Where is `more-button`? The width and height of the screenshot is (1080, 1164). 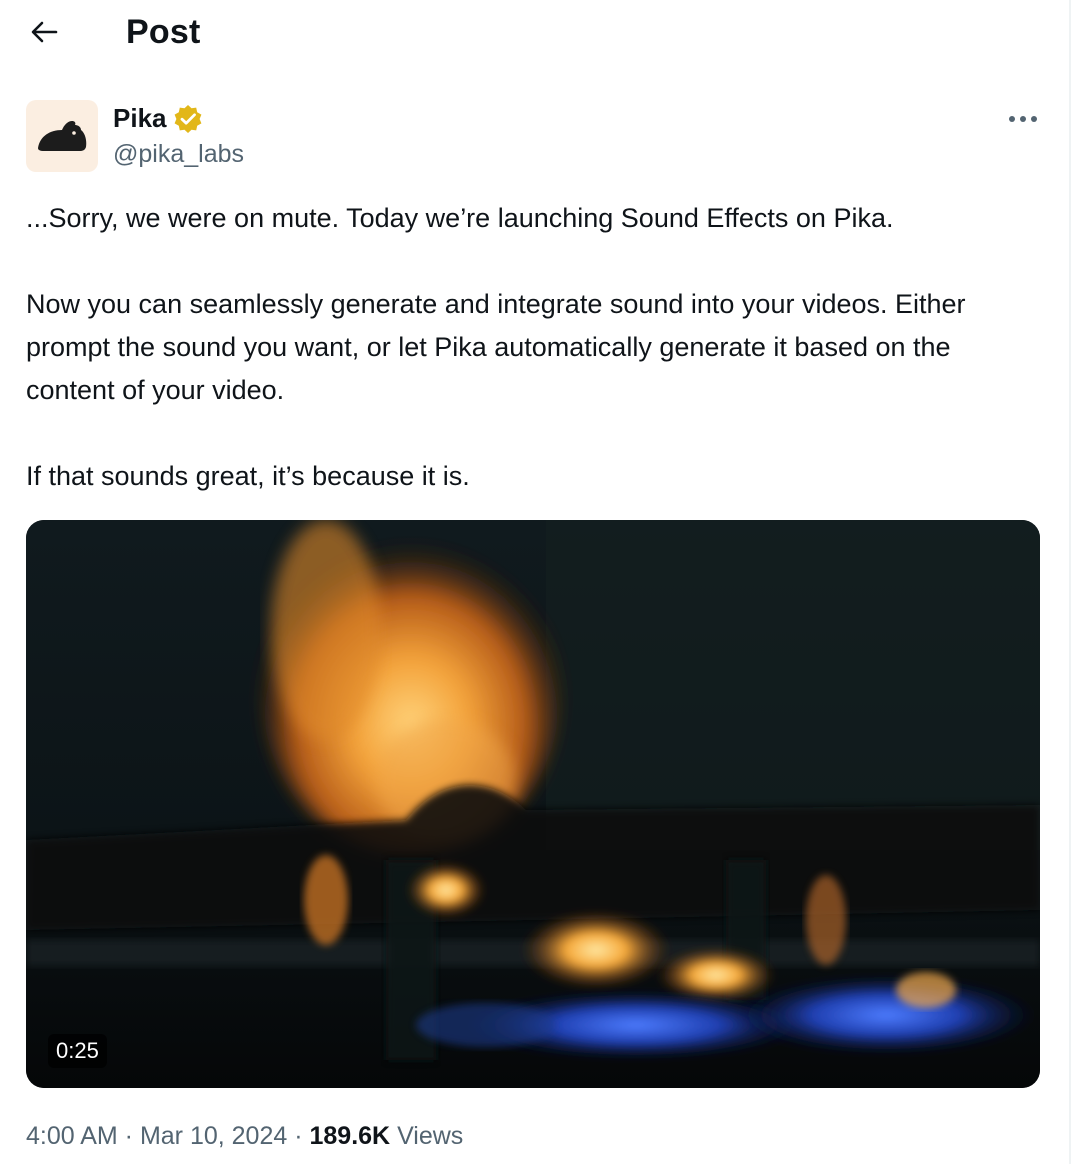 more-button is located at coordinates (1023, 119).